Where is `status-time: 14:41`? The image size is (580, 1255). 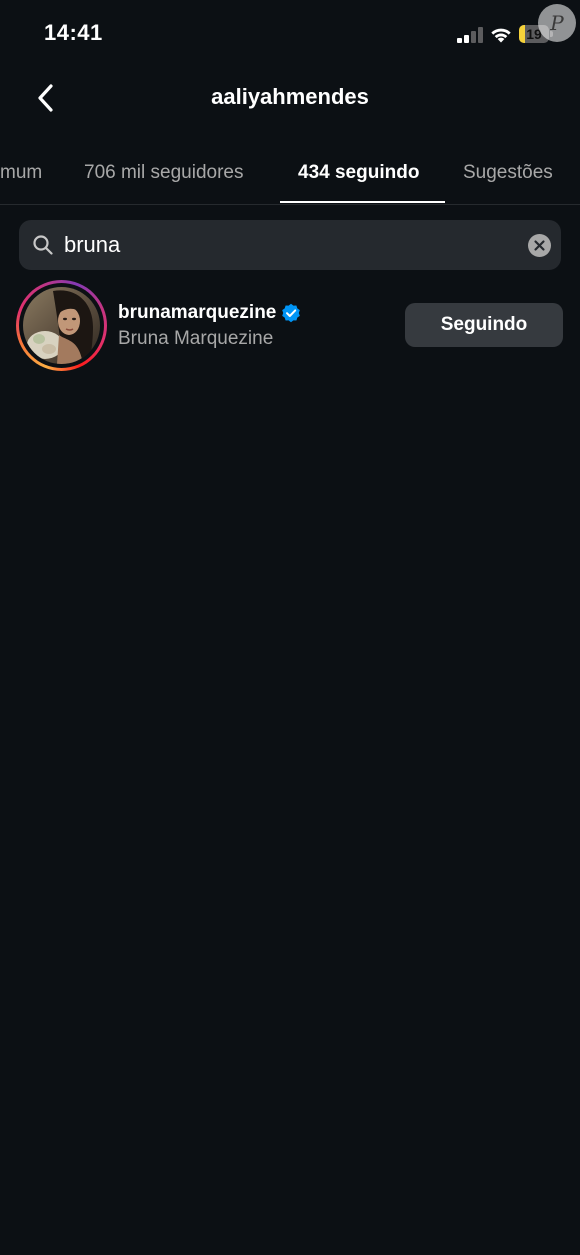 status-time: 14:41 is located at coordinates (73, 32).